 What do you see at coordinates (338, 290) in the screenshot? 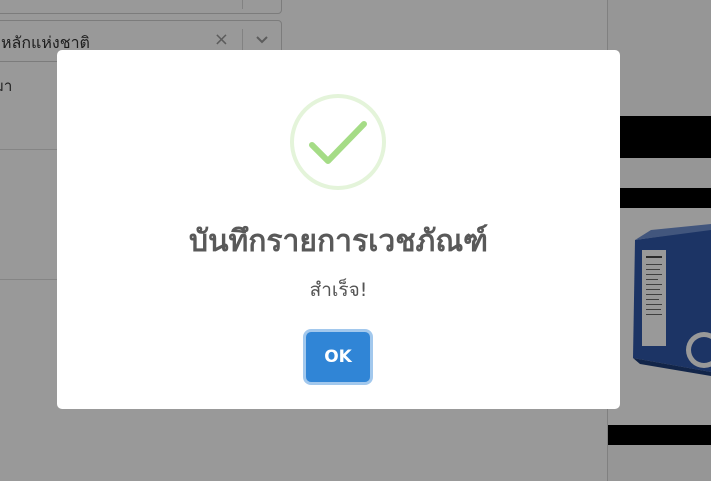
I see `dialog-message: สำเร็จ!` at bounding box center [338, 290].